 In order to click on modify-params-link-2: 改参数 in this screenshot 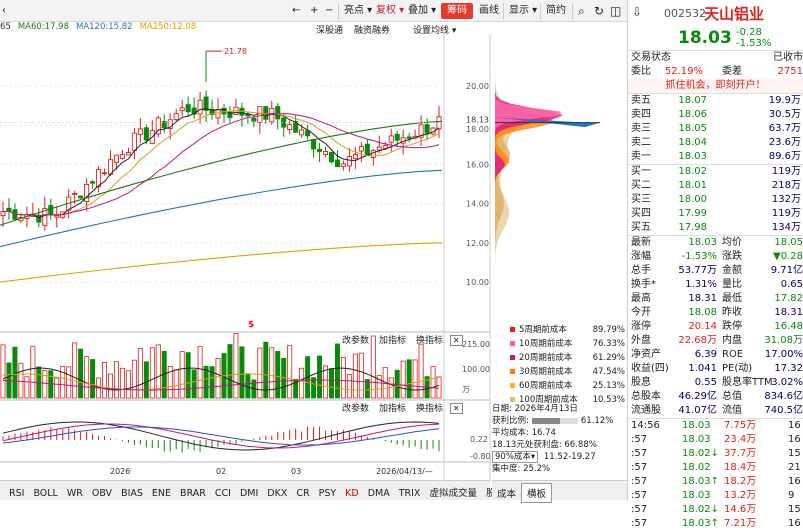, I will do `click(355, 409)`.